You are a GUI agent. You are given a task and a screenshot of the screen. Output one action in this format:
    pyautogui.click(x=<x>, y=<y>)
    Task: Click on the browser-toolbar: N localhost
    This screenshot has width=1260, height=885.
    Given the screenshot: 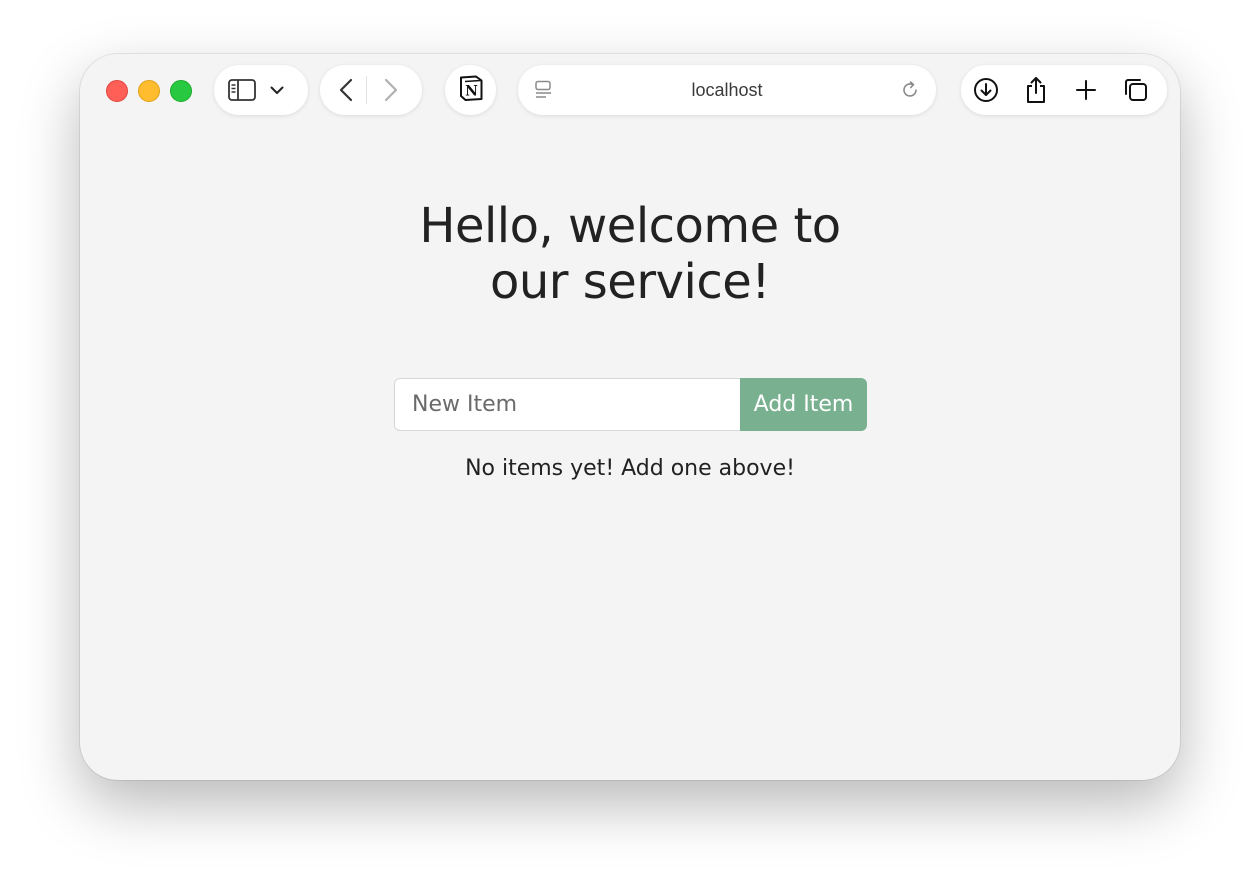 What is the action you would take?
    pyautogui.click(x=630, y=94)
    